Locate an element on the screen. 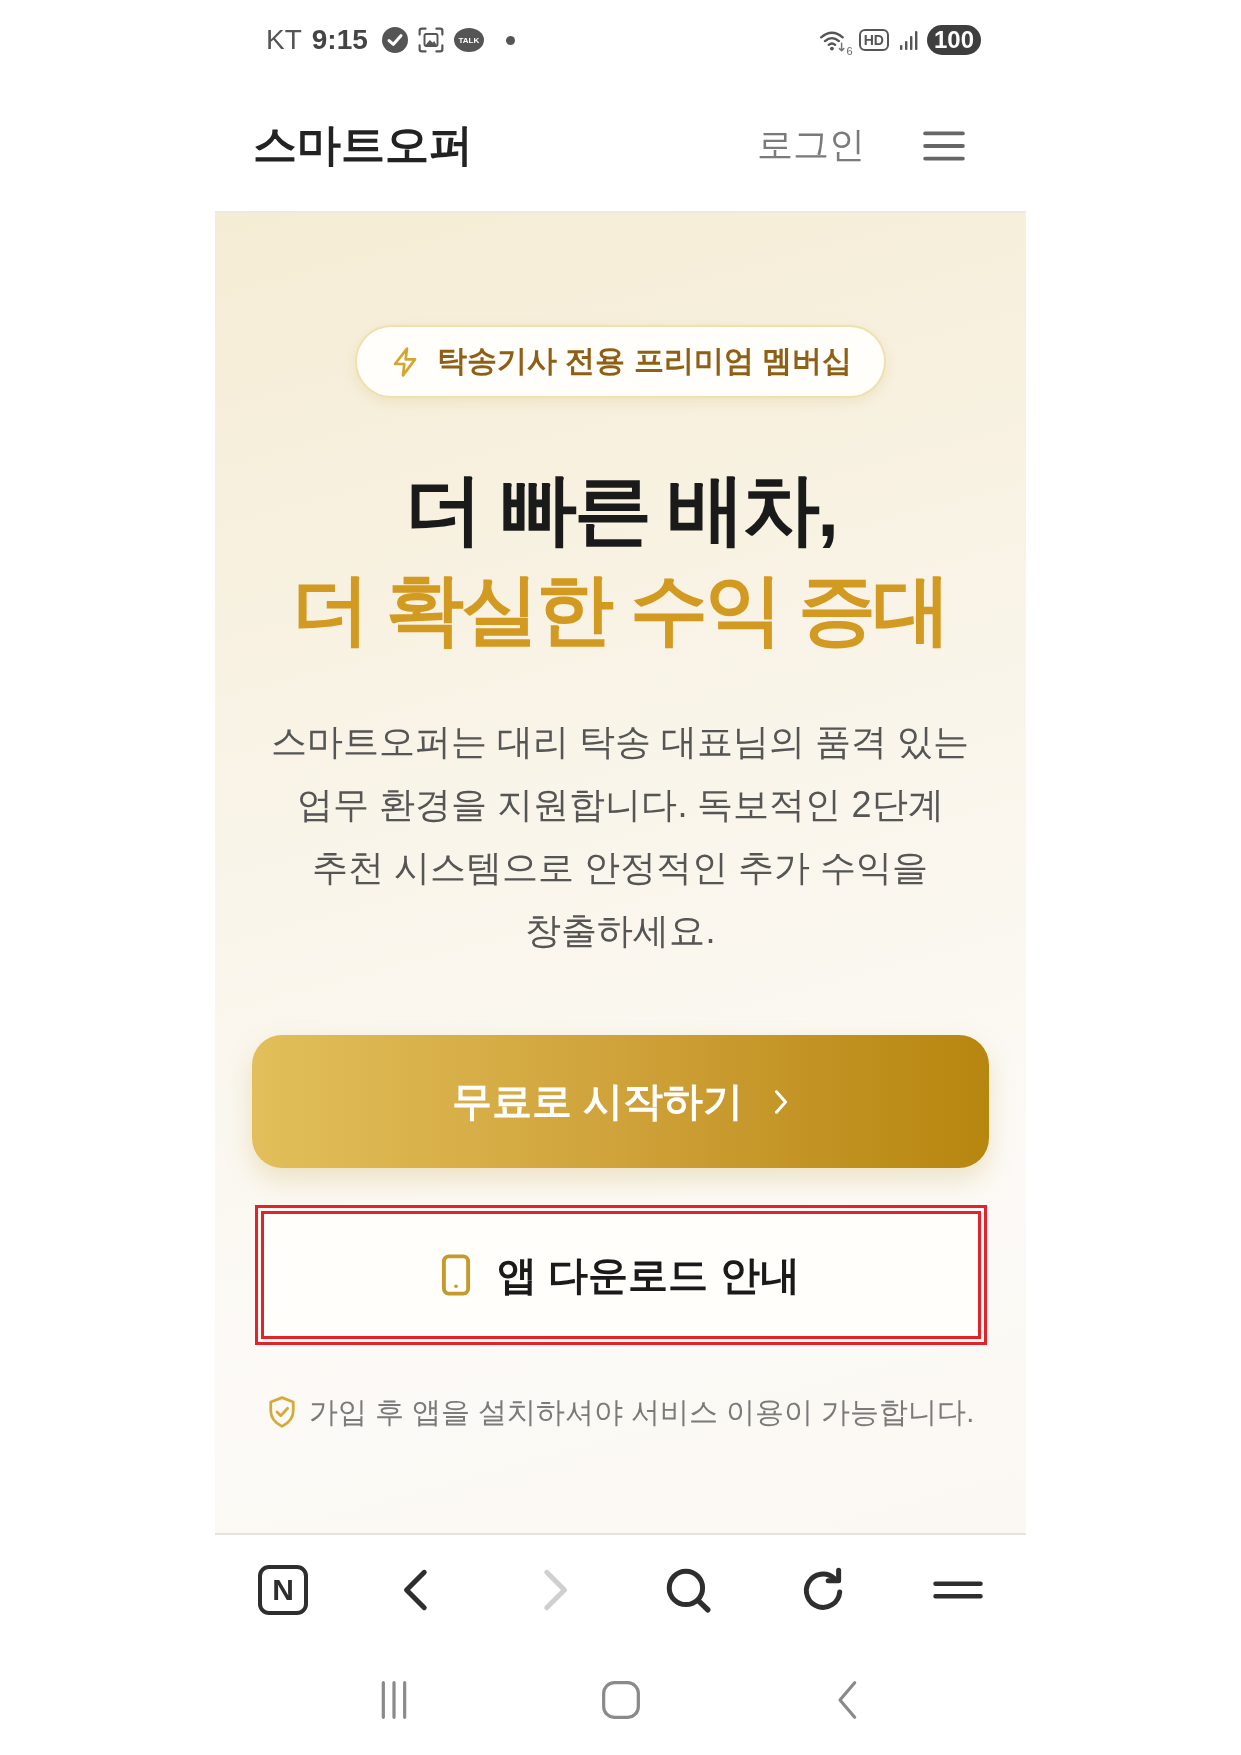 This screenshot has width=1241, height=1755. screenshot-icon is located at coordinates (430, 40).